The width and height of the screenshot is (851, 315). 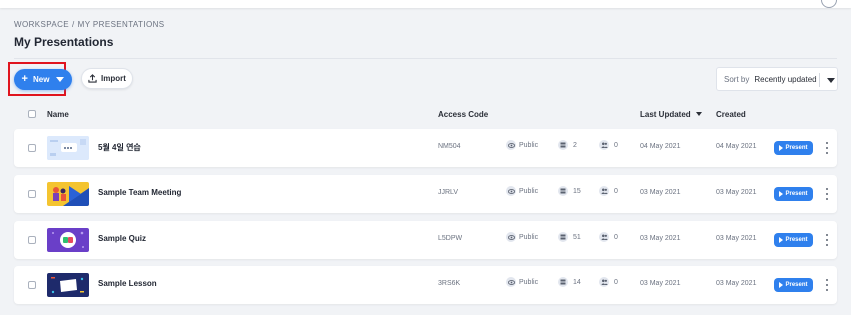 I want to click on table-header: Name Access Code Last Updated Created, so click(x=425, y=114).